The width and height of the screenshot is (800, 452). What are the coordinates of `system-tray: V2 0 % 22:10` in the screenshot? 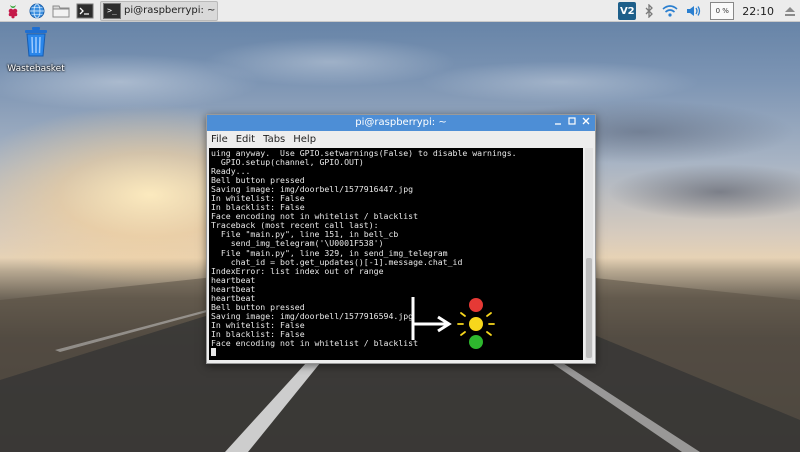 It's located at (709, 11).